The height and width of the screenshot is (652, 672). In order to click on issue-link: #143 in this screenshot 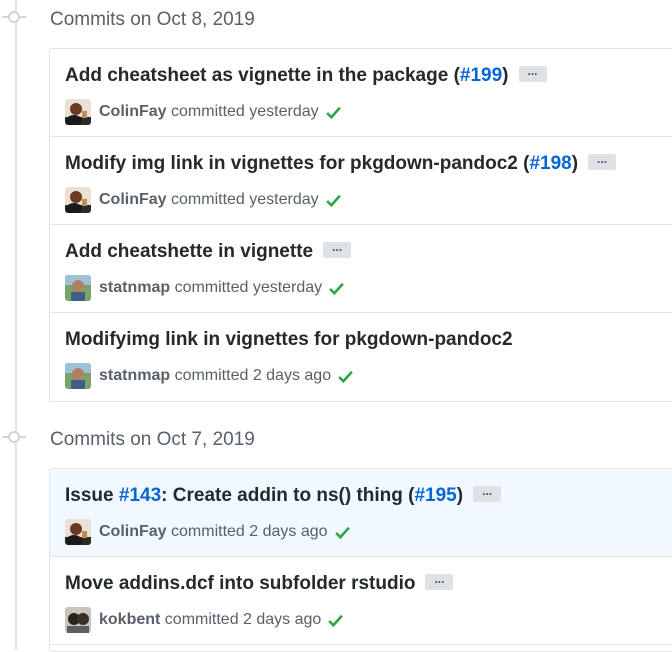, I will do `click(140, 495)`.